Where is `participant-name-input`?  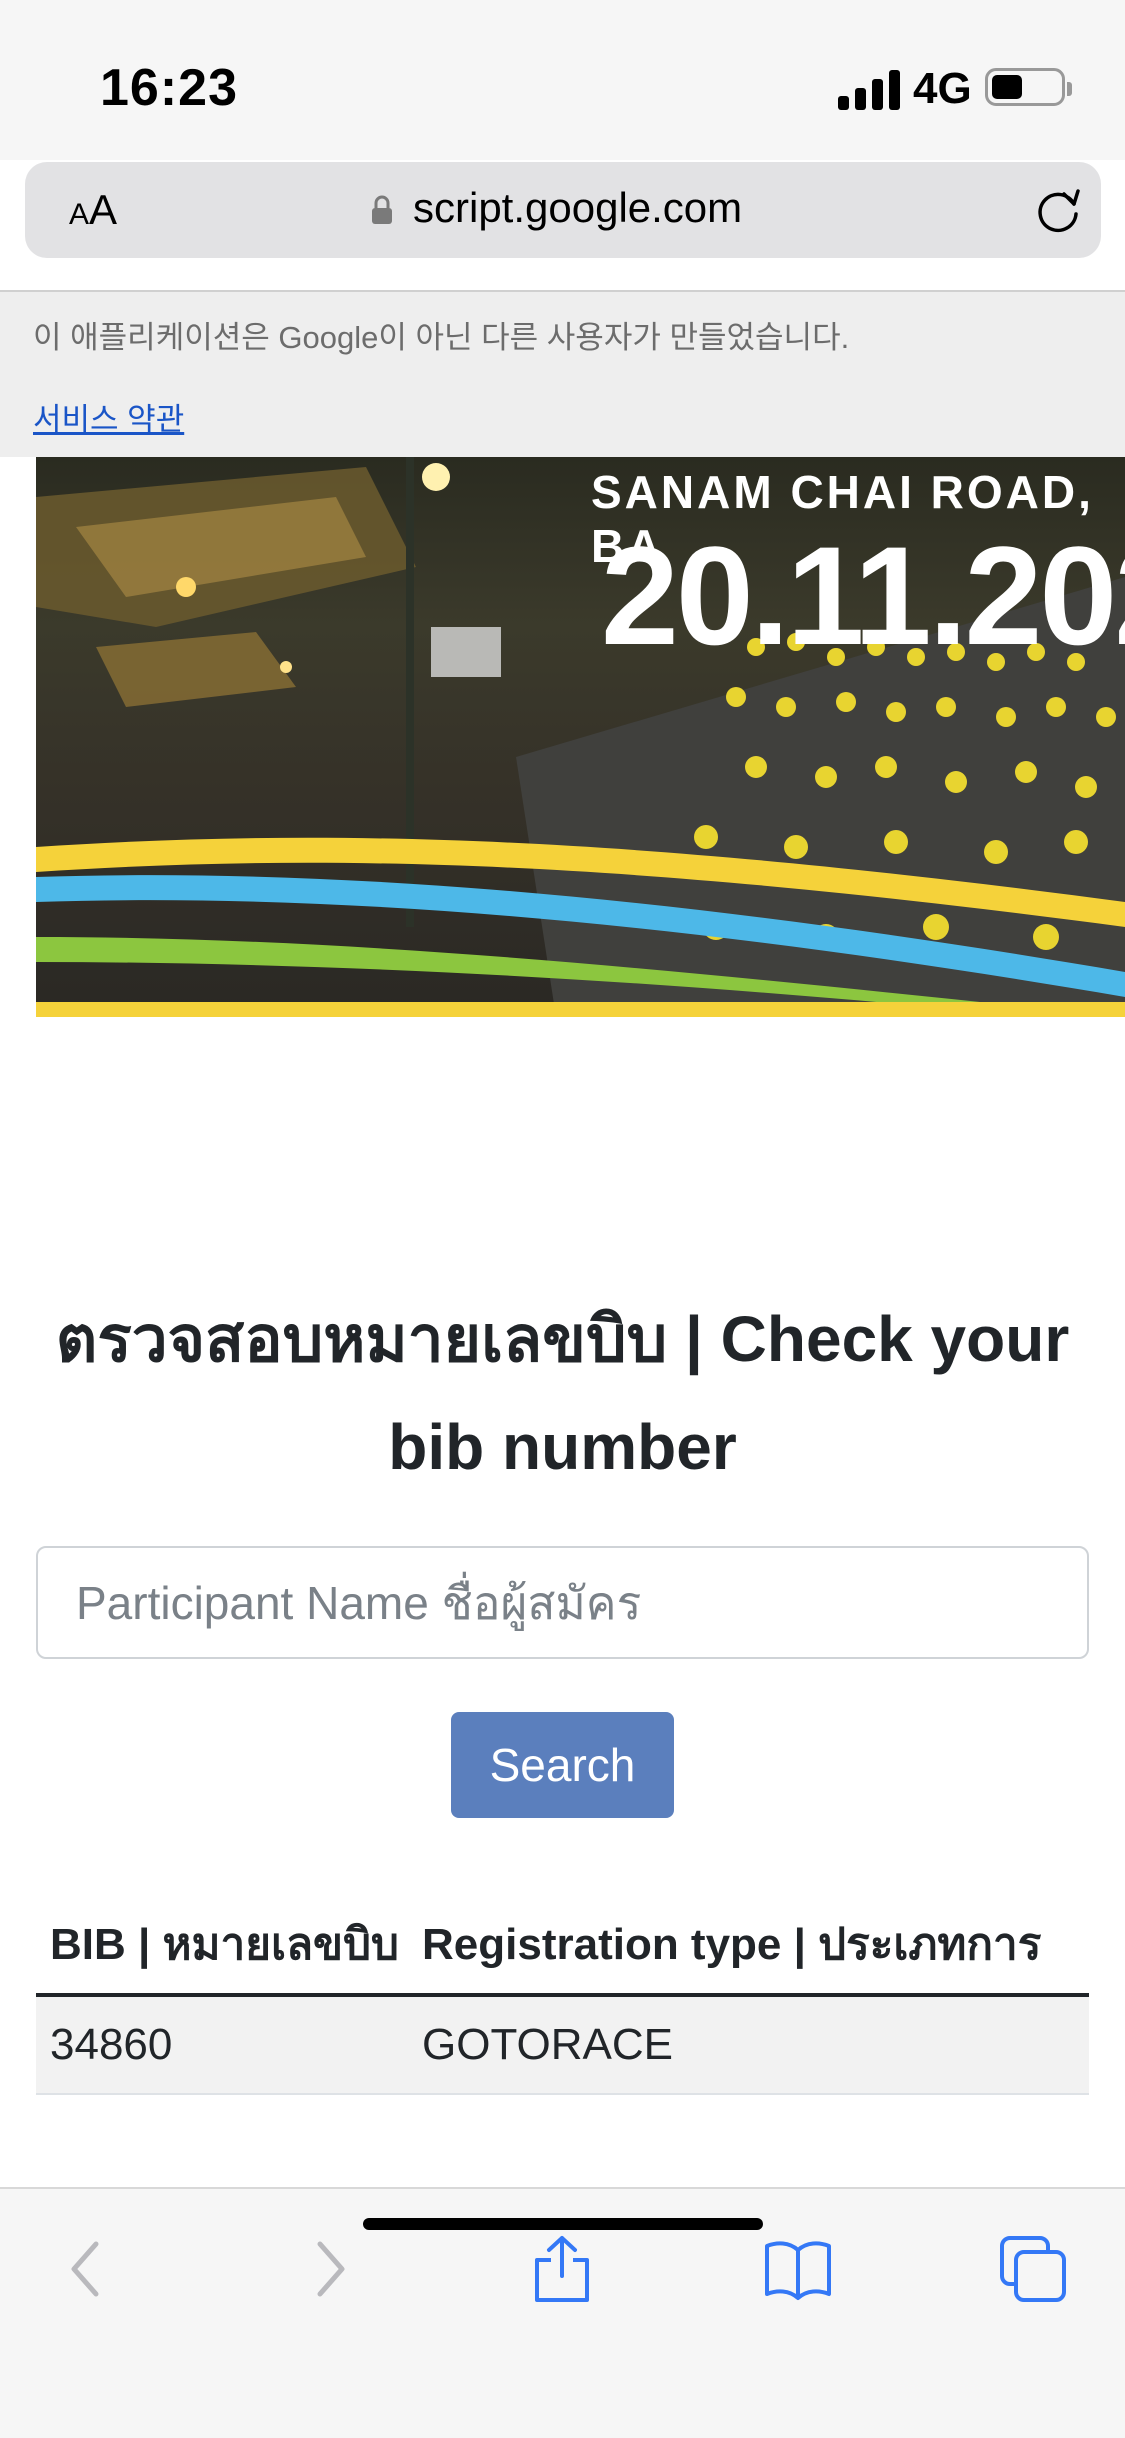
participant-name-input is located at coordinates (562, 1602).